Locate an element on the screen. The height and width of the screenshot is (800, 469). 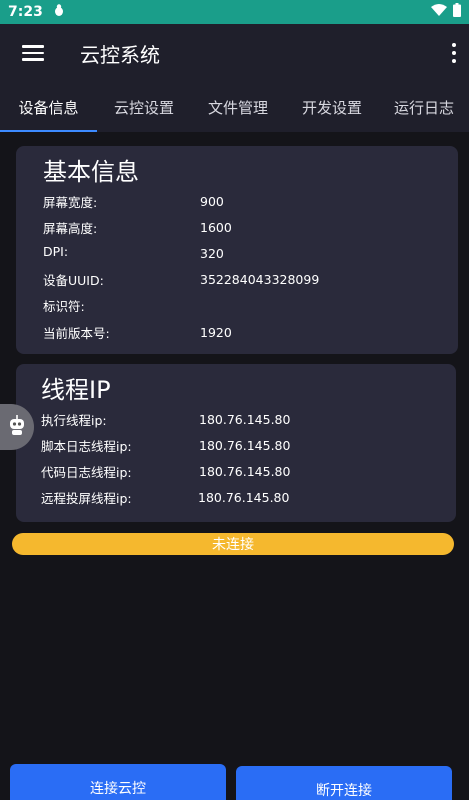
version-label: 当前版本号: is located at coordinates (76, 333).